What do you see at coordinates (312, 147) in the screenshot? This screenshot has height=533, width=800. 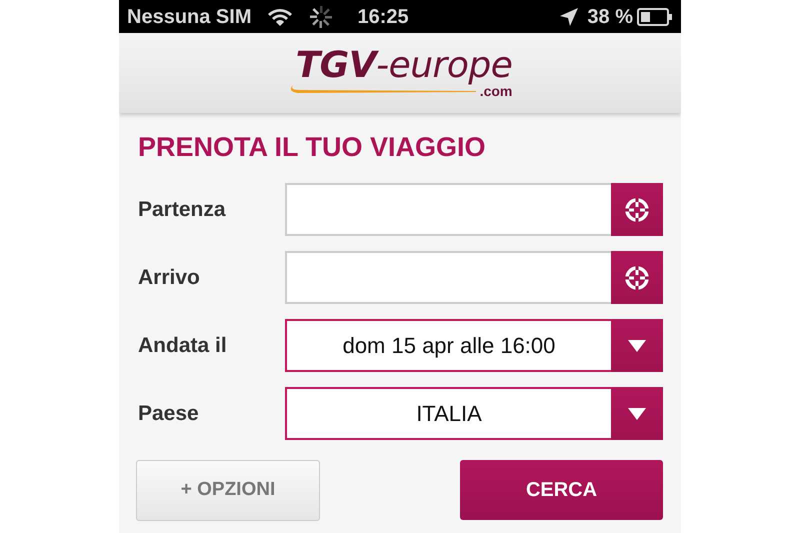 I see `form-title: PRENOTA IL TUO VIAGGIO` at bounding box center [312, 147].